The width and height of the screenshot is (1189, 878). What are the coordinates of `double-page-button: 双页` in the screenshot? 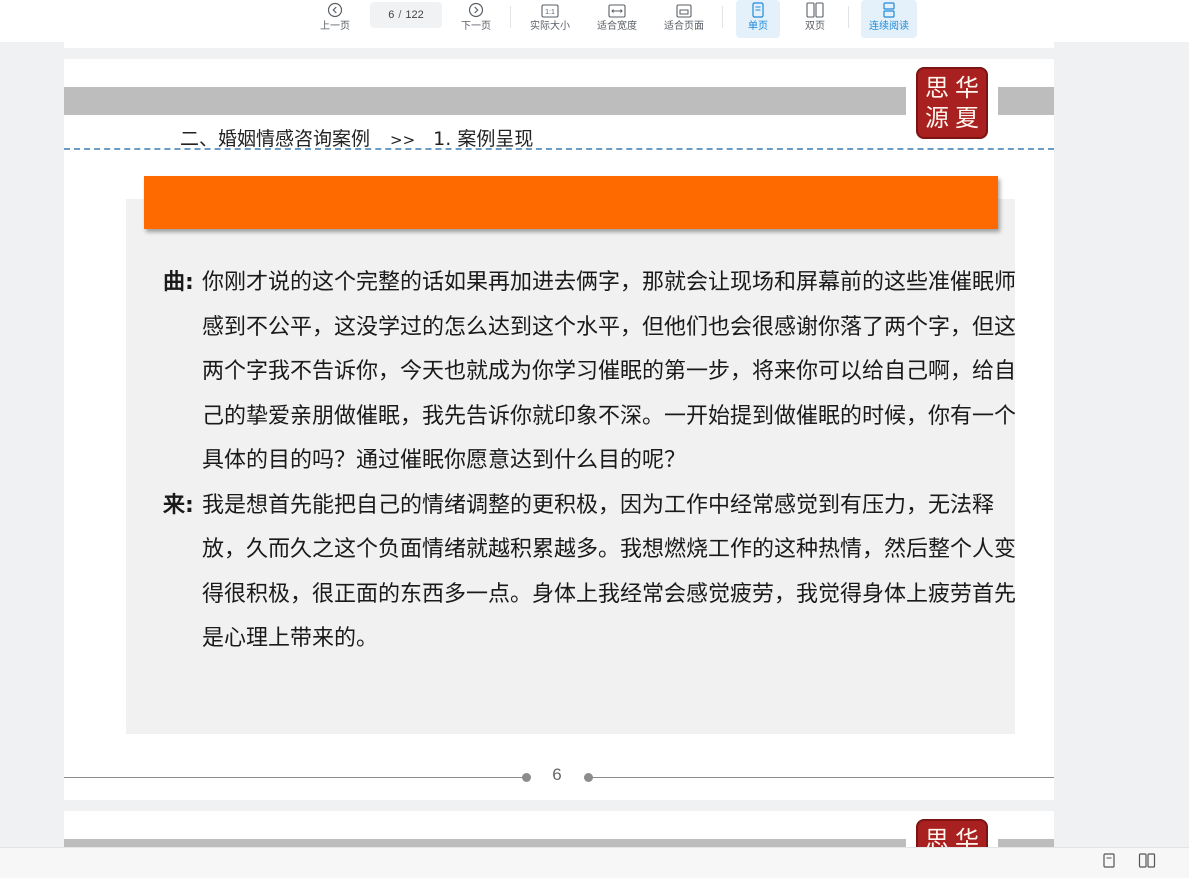 It's located at (815, 19).